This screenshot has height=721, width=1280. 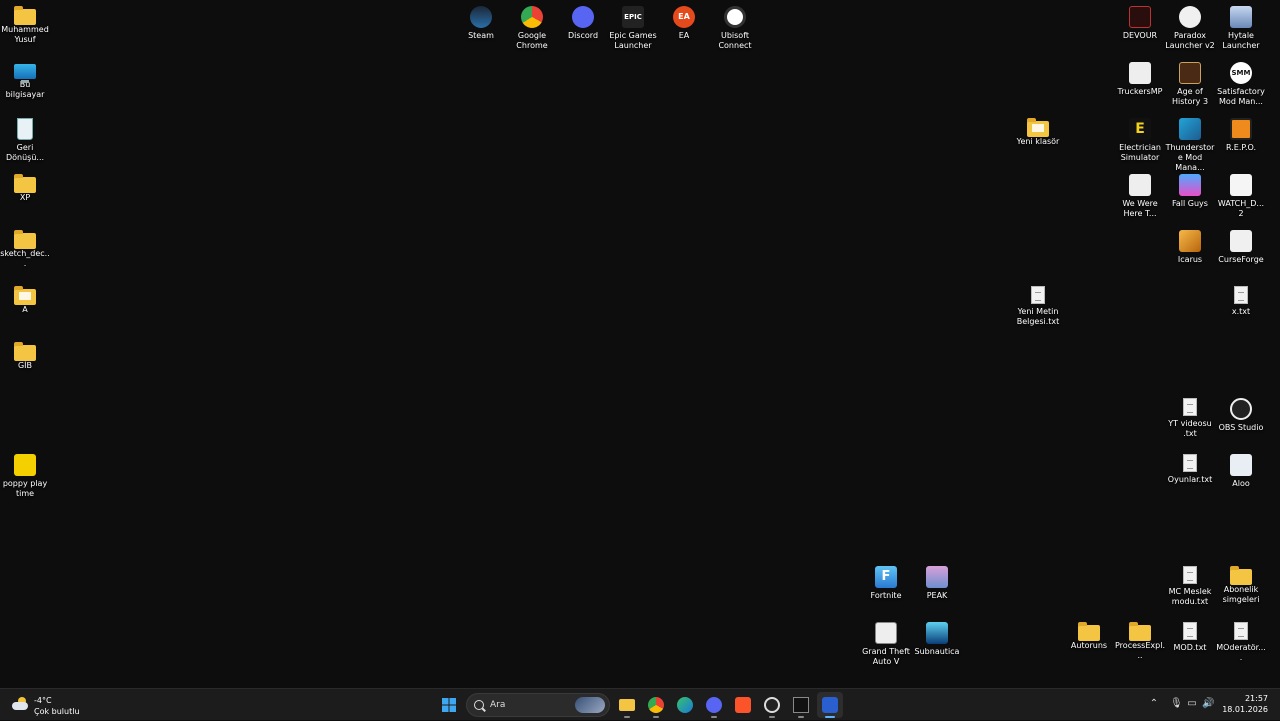 I want to click on taskbar-edge, so click(x=685, y=705).